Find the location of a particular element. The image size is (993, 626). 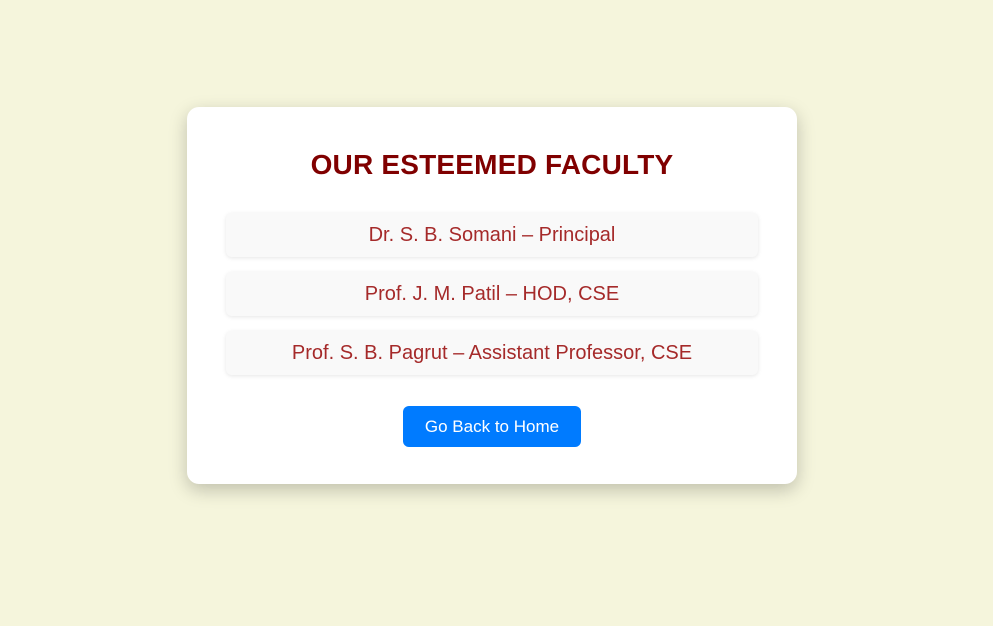

go-back-home-button: Go Back to Home is located at coordinates (492, 426).